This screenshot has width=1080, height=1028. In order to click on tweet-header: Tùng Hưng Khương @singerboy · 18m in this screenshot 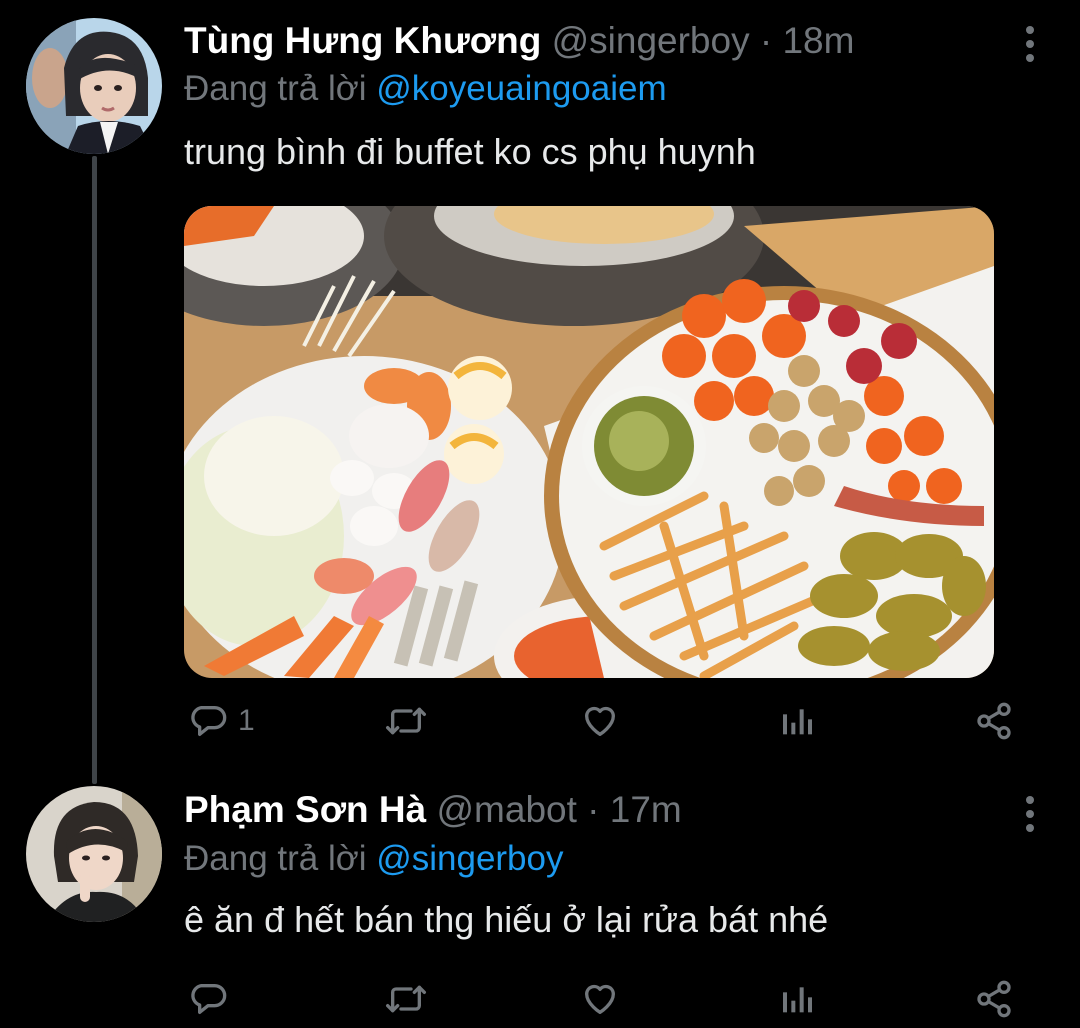, I will do `click(519, 41)`.